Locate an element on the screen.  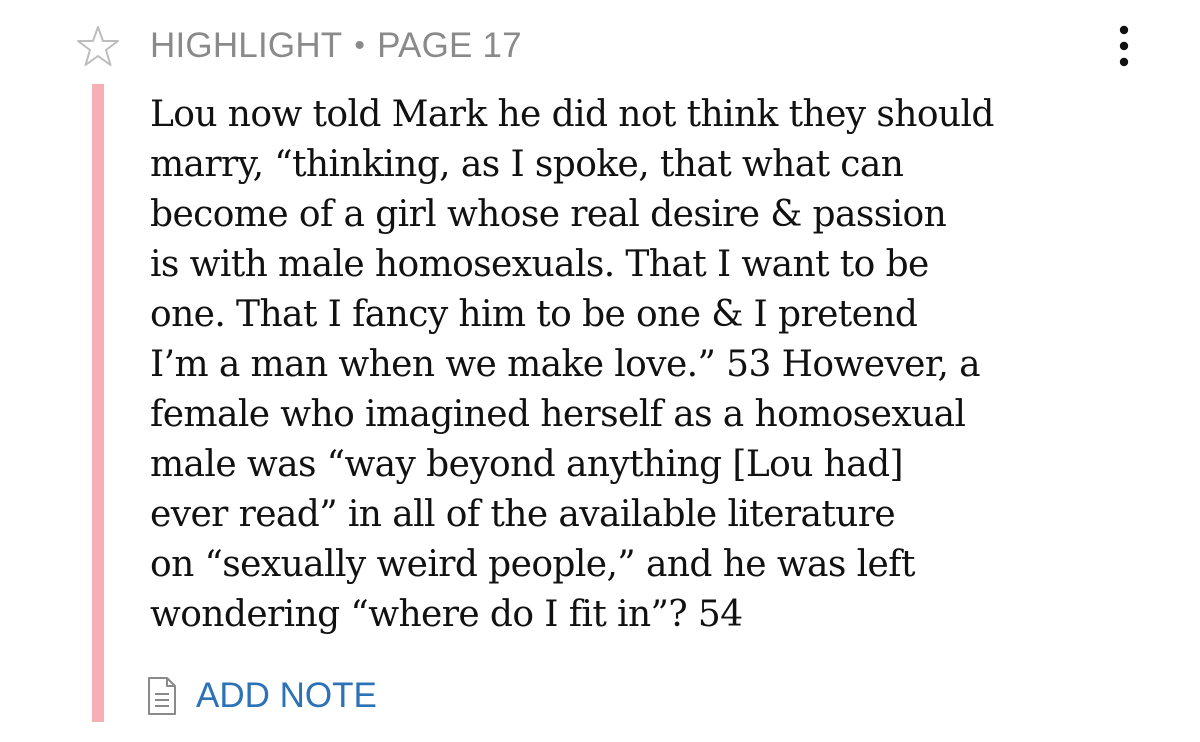
highlight-color-bar is located at coordinates (98, 403).